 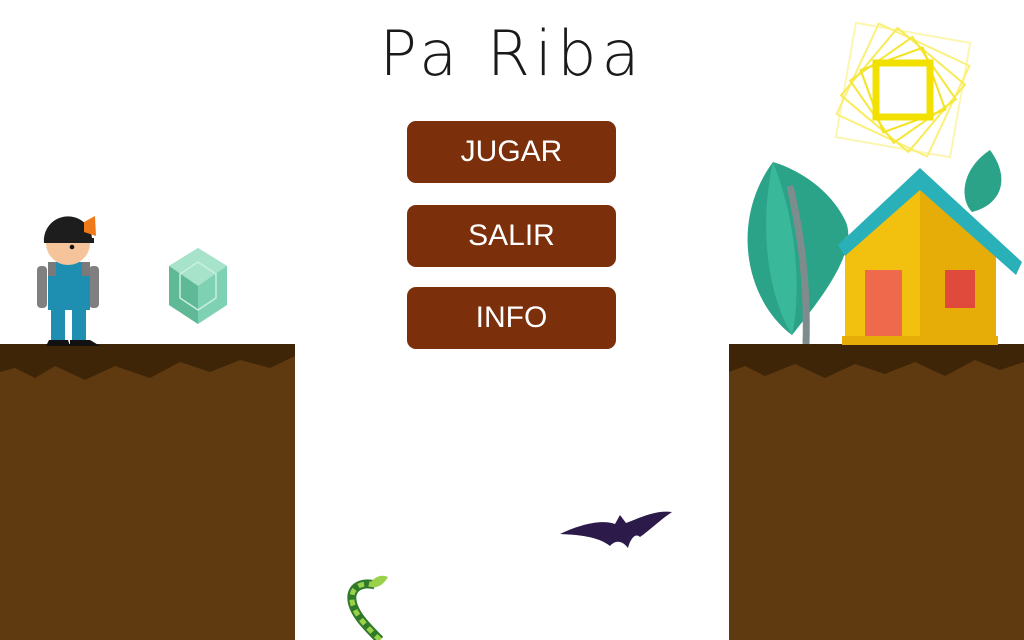 What do you see at coordinates (147, 492) in the screenshot?
I see `left-cliff` at bounding box center [147, 492].